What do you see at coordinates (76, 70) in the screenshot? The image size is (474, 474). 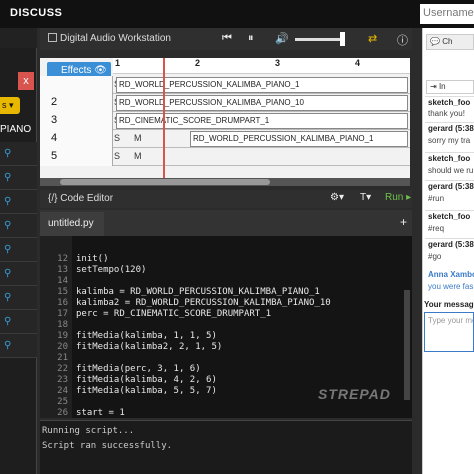 I see `effects-label: Effects` at bounding box center [76, 70].